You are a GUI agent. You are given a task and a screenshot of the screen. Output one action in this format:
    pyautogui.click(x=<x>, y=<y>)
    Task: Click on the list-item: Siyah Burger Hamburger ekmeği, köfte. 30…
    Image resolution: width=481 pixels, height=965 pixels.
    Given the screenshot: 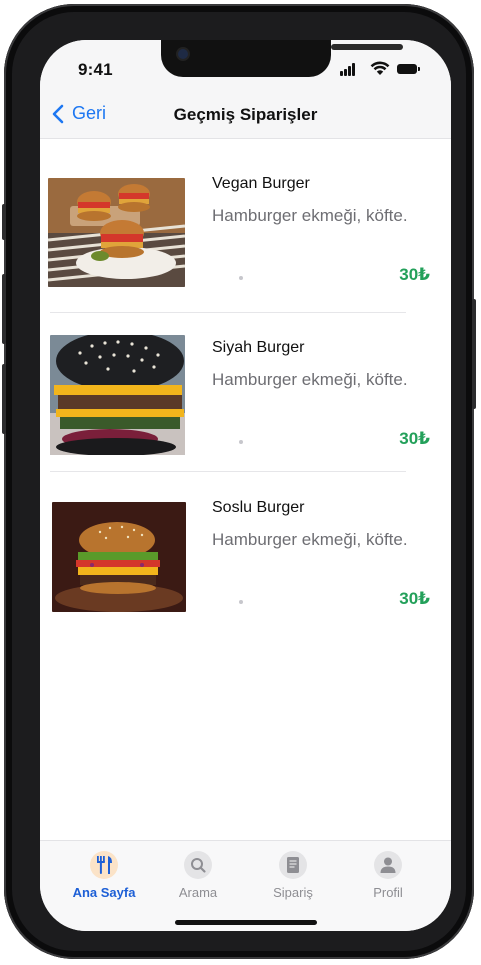 What is the action you would take?
    pyautogui.click(x=245, y=393)
    